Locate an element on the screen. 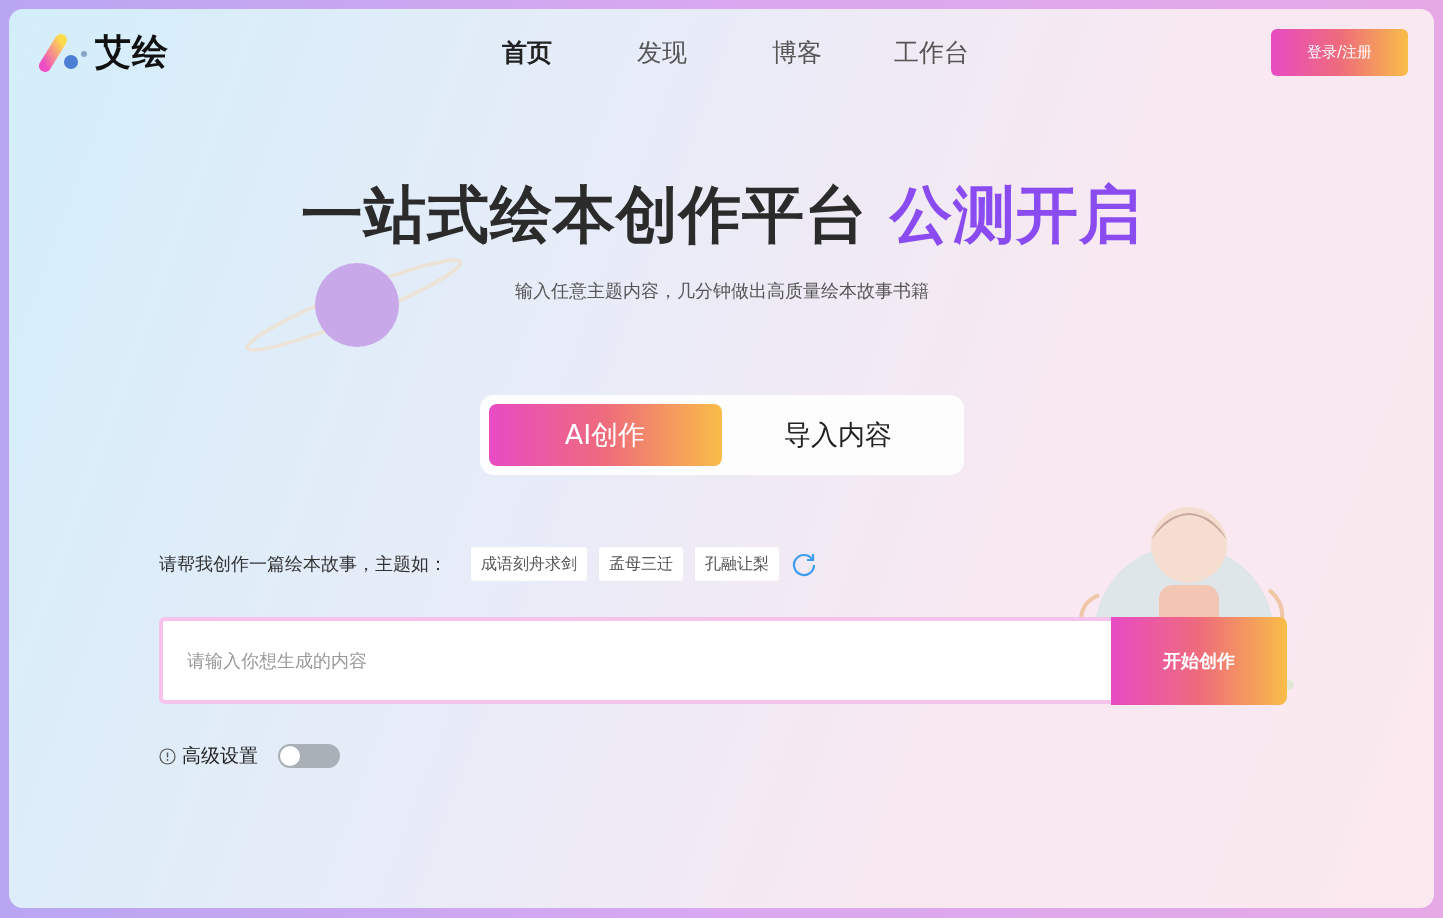 This screenshot has height=918, width=1443. nav-link: 发现 is located at coordinates (661, 52).